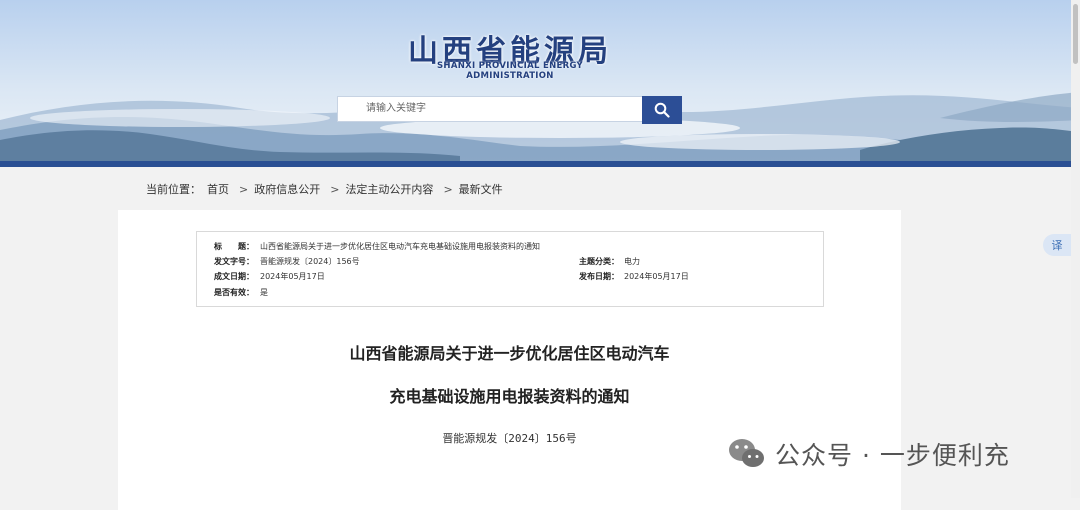  I want to click on wechat-icon, so click(746, 453).